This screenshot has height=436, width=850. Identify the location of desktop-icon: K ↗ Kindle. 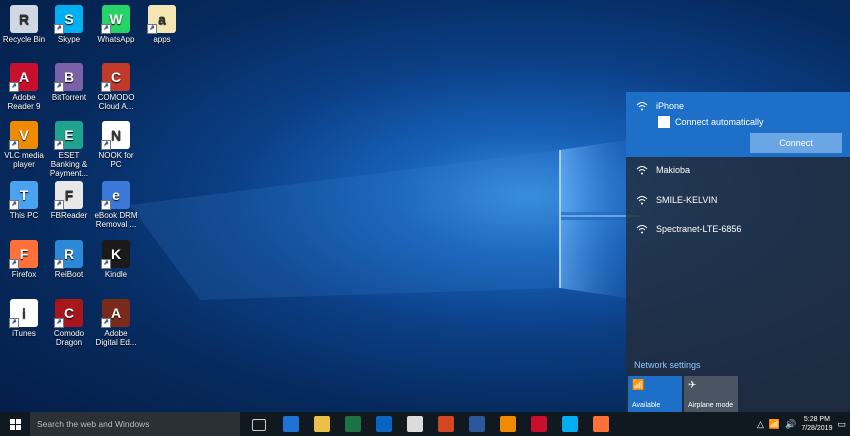
(116, 259).